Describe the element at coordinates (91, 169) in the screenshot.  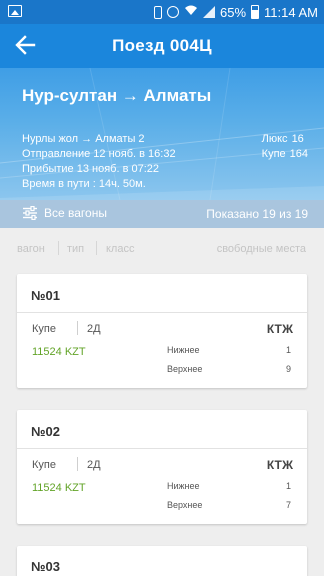
I see `arrival-text: Прибытие 13 нояб. в 07:22` at that location.